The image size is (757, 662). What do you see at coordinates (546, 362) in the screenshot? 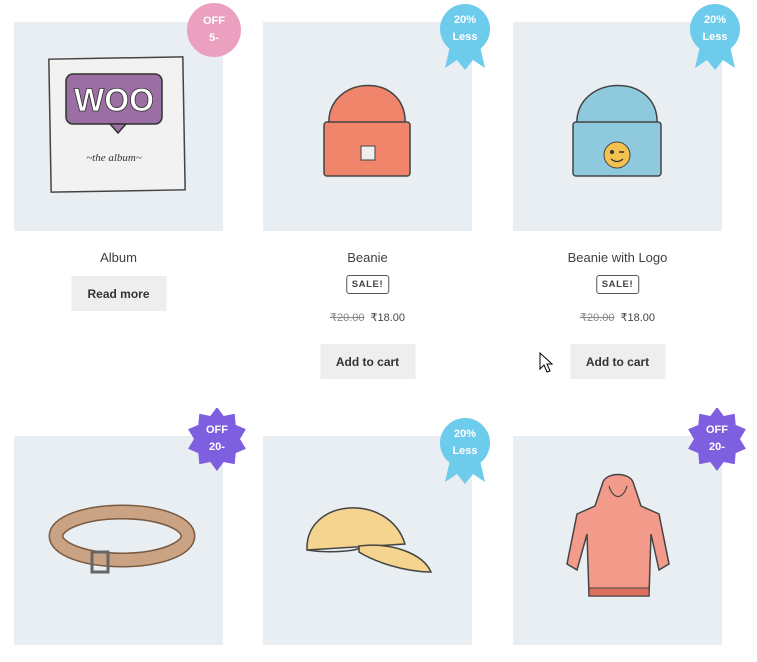
I see `mouse-pointer-icon` at bounding box center [546, 362].